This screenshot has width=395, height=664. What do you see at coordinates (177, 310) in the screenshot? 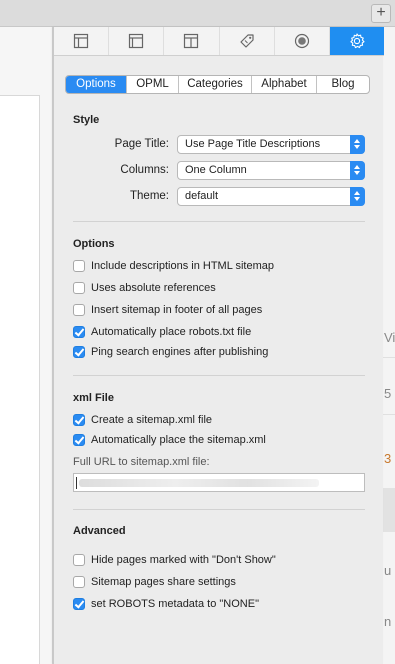
I see `checkbox-label: Insert sitemap in footer of all pages` at bounding box center [177, 310].